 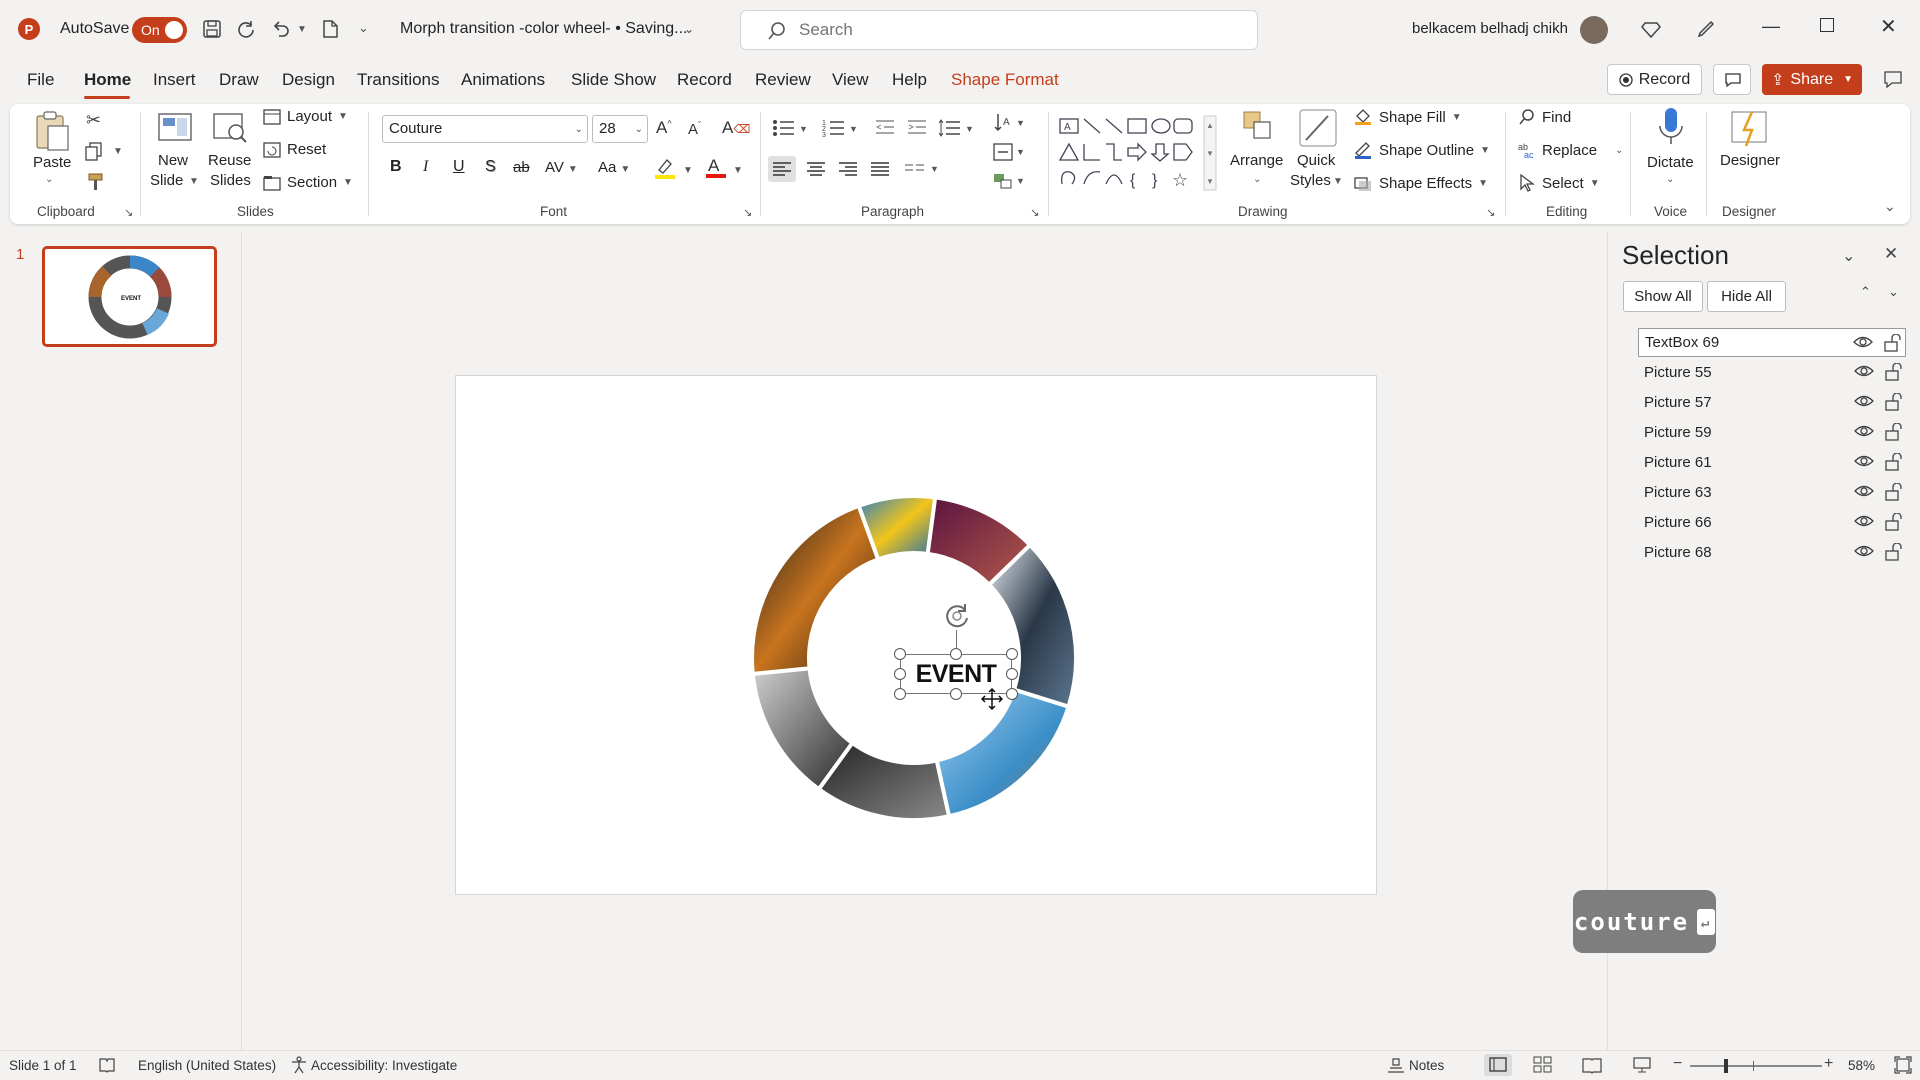 I want to click on notes-icon, so click(x=1396, y=1067).